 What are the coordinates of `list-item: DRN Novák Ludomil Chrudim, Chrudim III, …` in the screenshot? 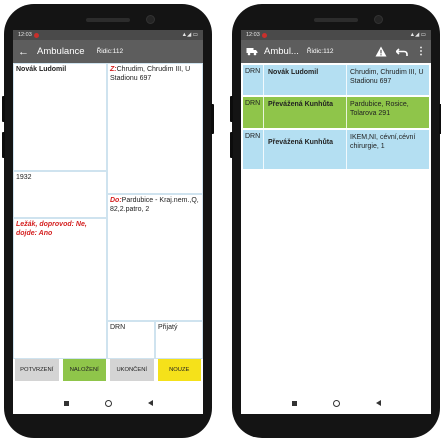 It's located at (336, 80).